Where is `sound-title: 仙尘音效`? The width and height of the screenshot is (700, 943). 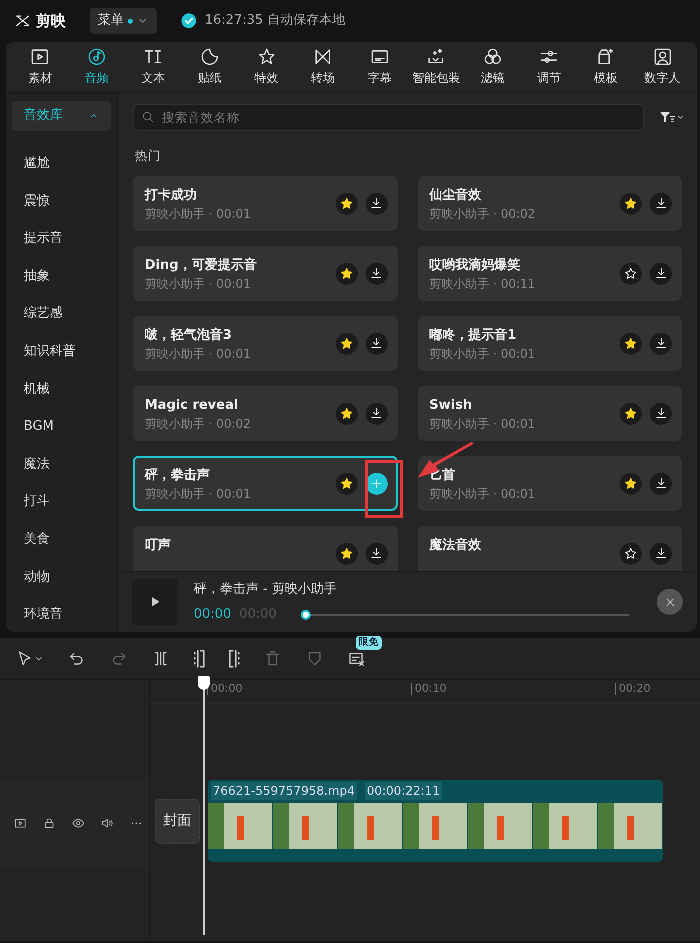
sound-title: 仙尘音效 is located at coordinates (456, 195).